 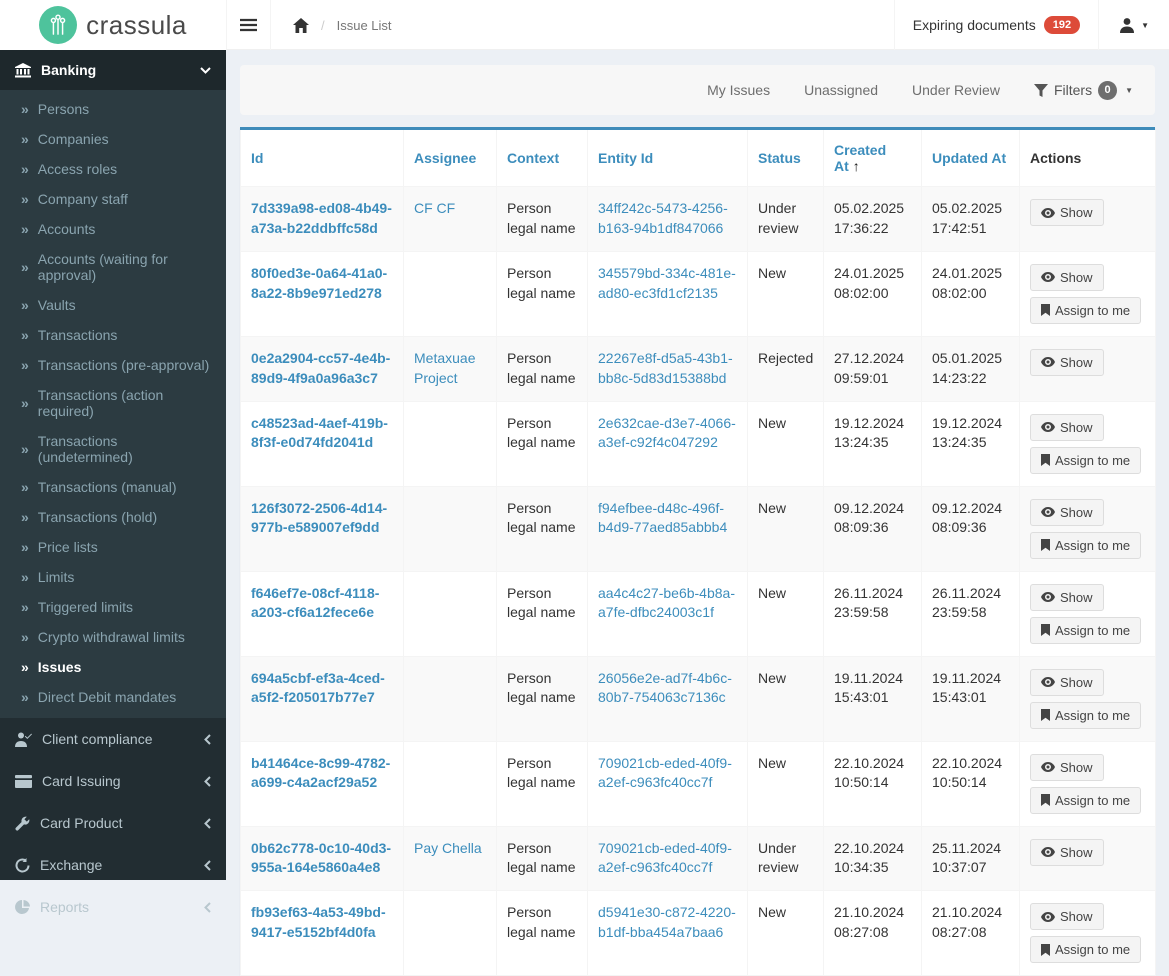 I want to click on filter-link-unassigned: Unassigned, so click(x=841, y=90).